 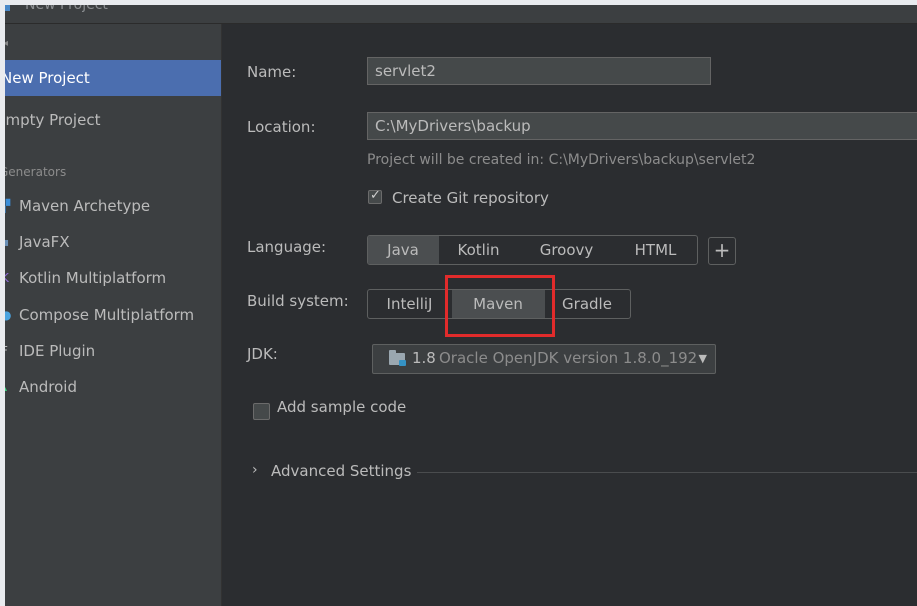 What do you see at coordinates (113, 351) in the screenshot?
I see `sidebar-item-ide-plugin: F IDE Plugin` at bounding box center [113, 351].